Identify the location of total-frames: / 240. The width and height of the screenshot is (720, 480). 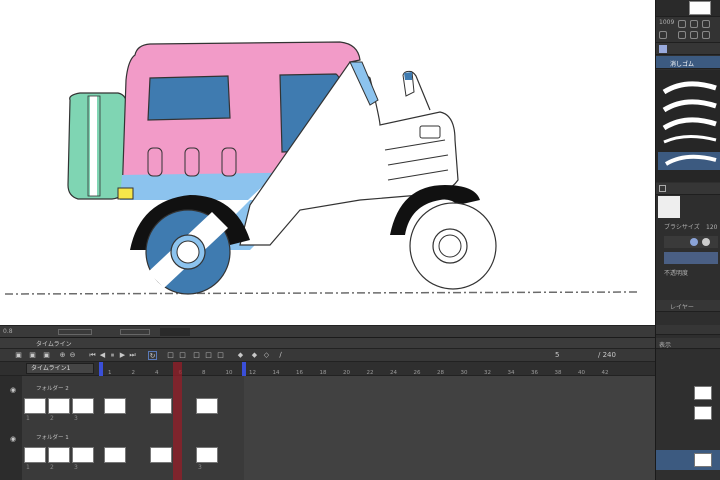
(607, 355).